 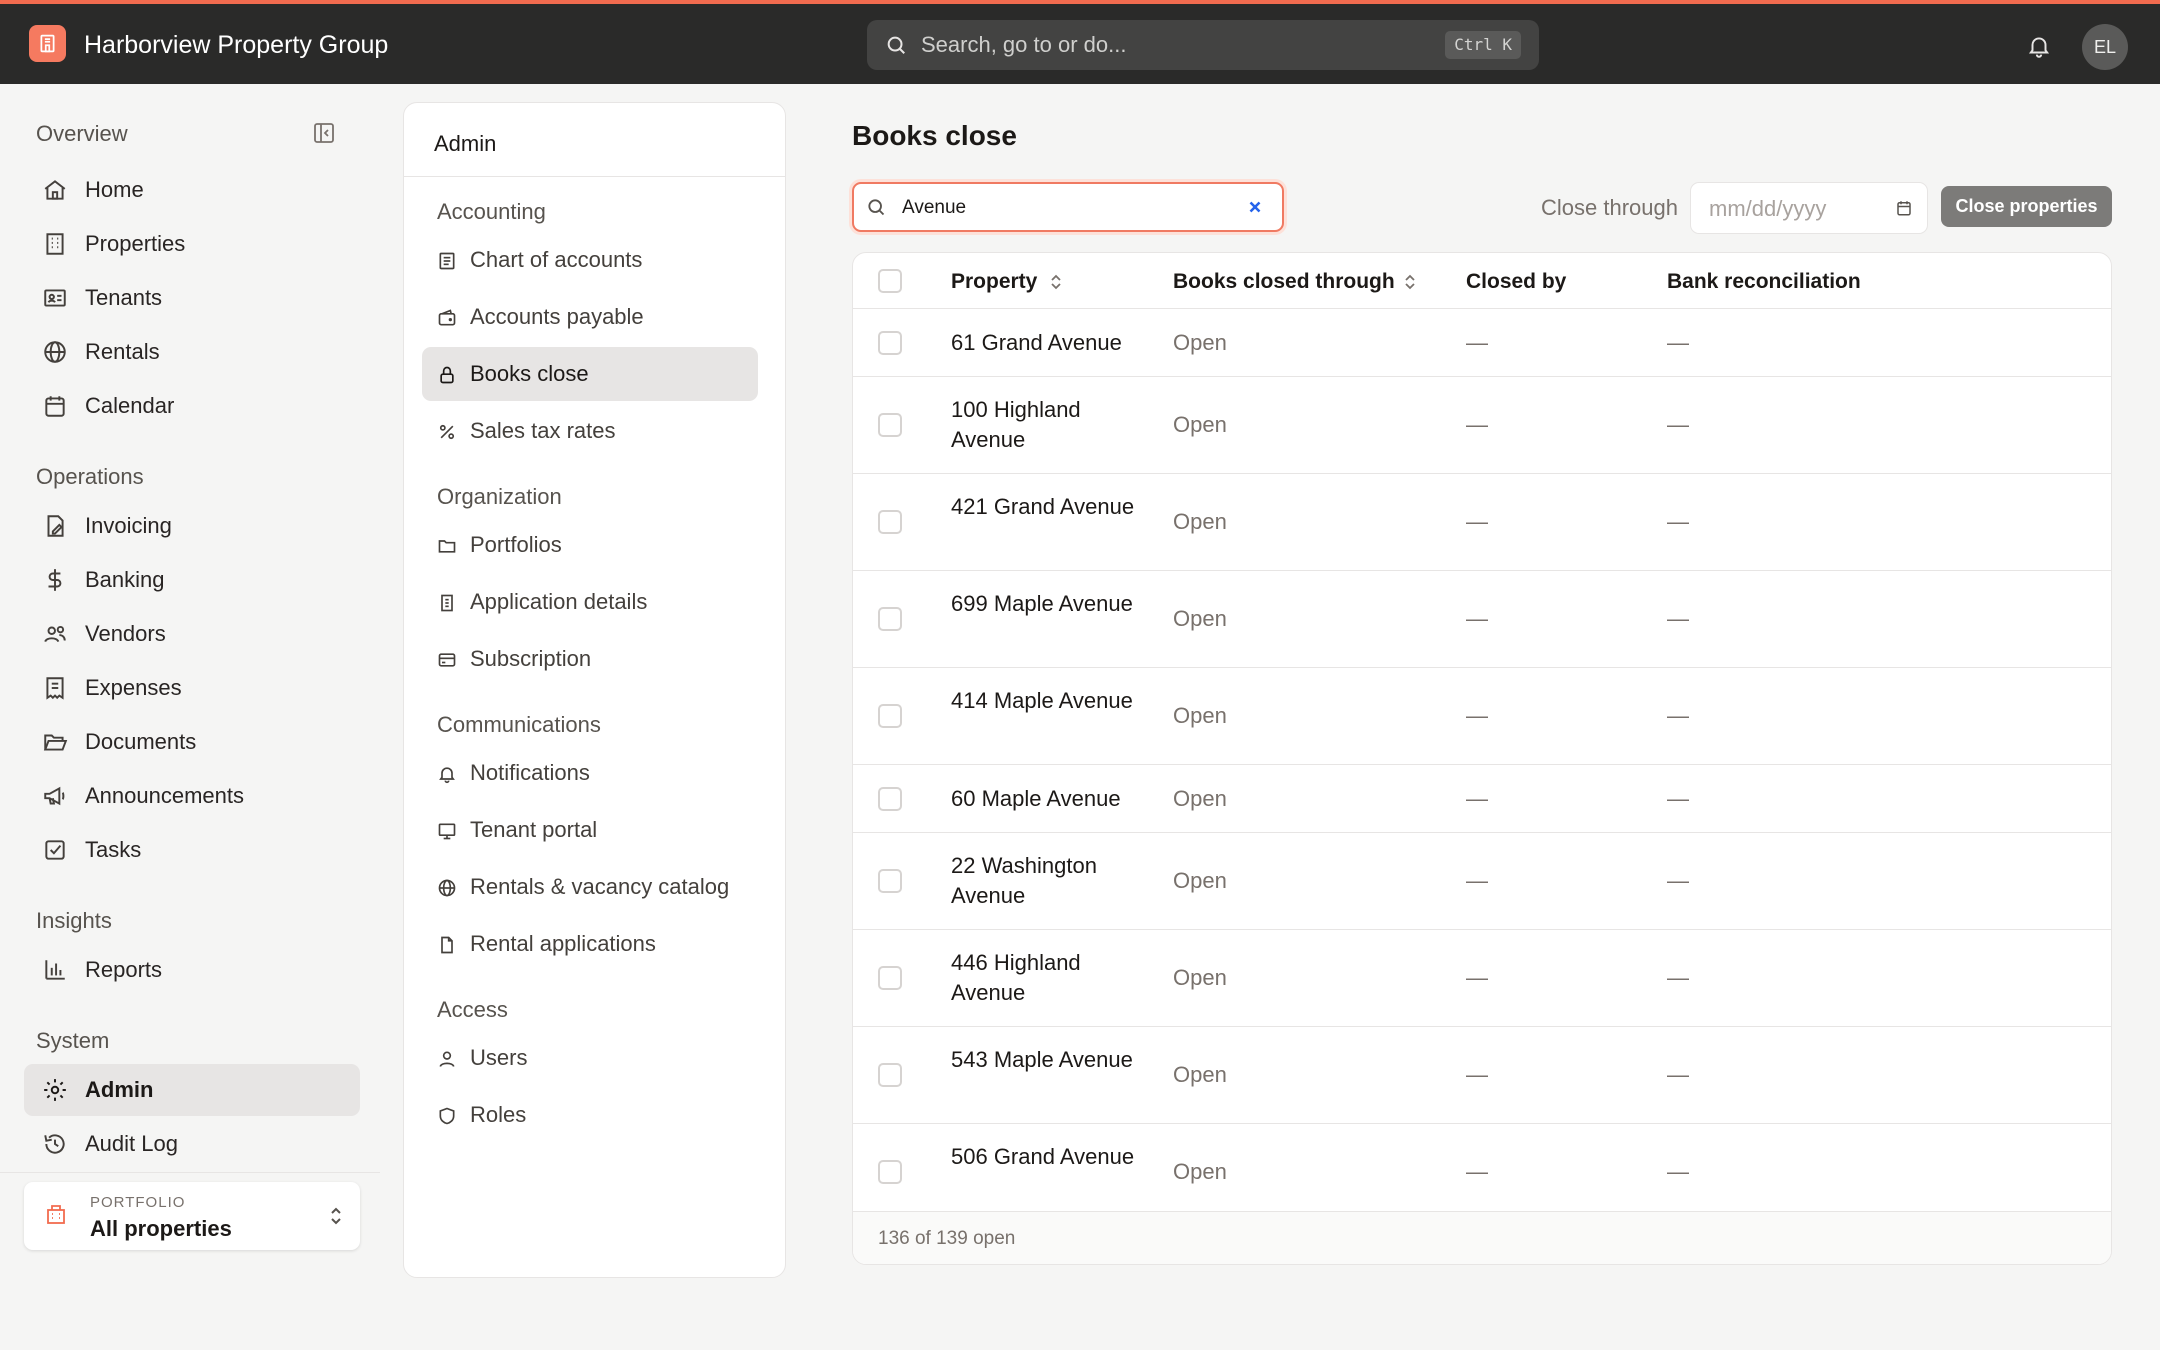 What do you see at coordinates (1051, 978) in the screenshot?
I see `property-name: 446 Highland Avenue` at bounding box center [1051, 978].